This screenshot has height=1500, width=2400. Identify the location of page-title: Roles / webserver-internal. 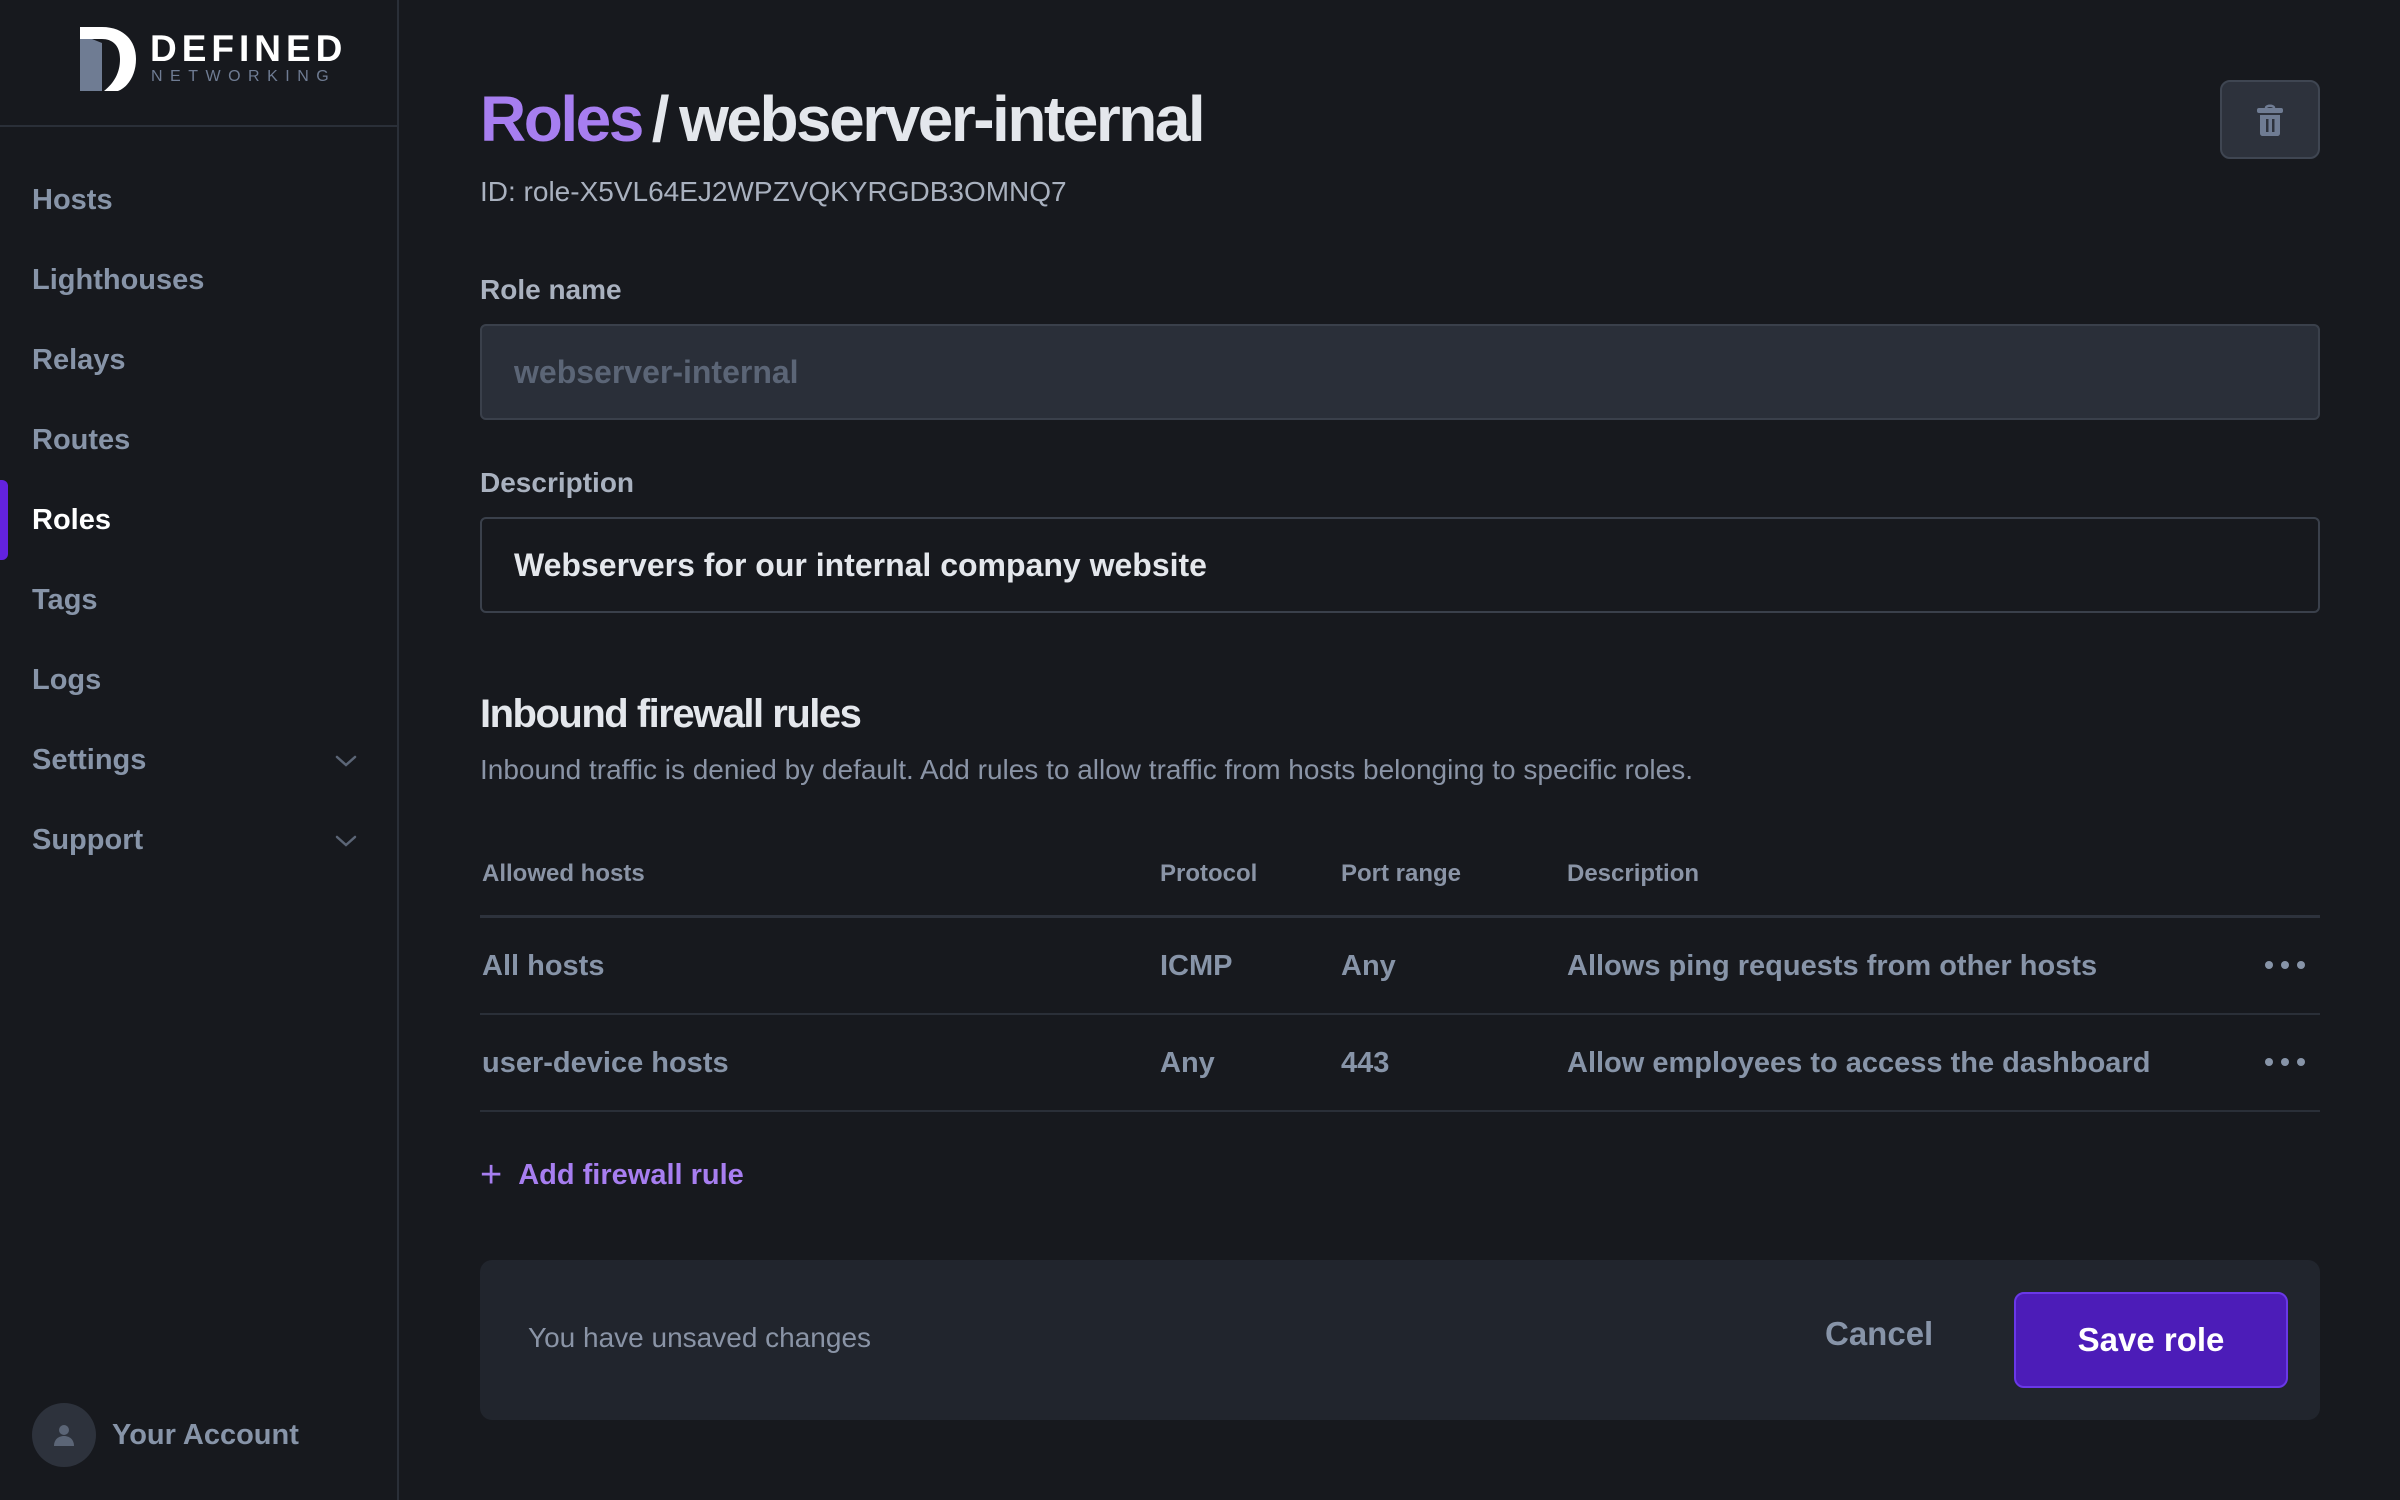
(843, 119).